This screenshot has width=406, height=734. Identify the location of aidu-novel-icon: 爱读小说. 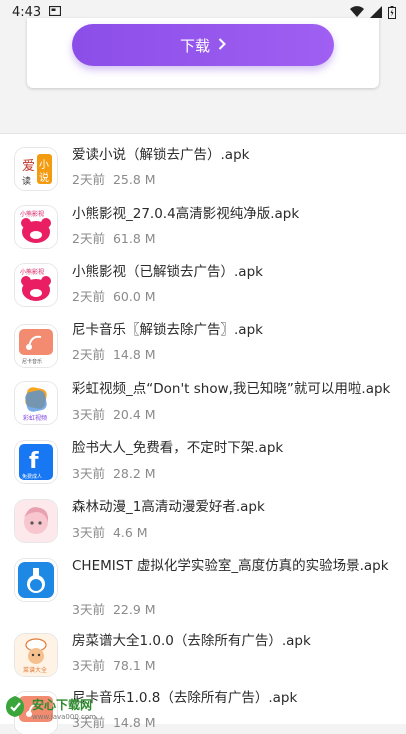
(36, 169).